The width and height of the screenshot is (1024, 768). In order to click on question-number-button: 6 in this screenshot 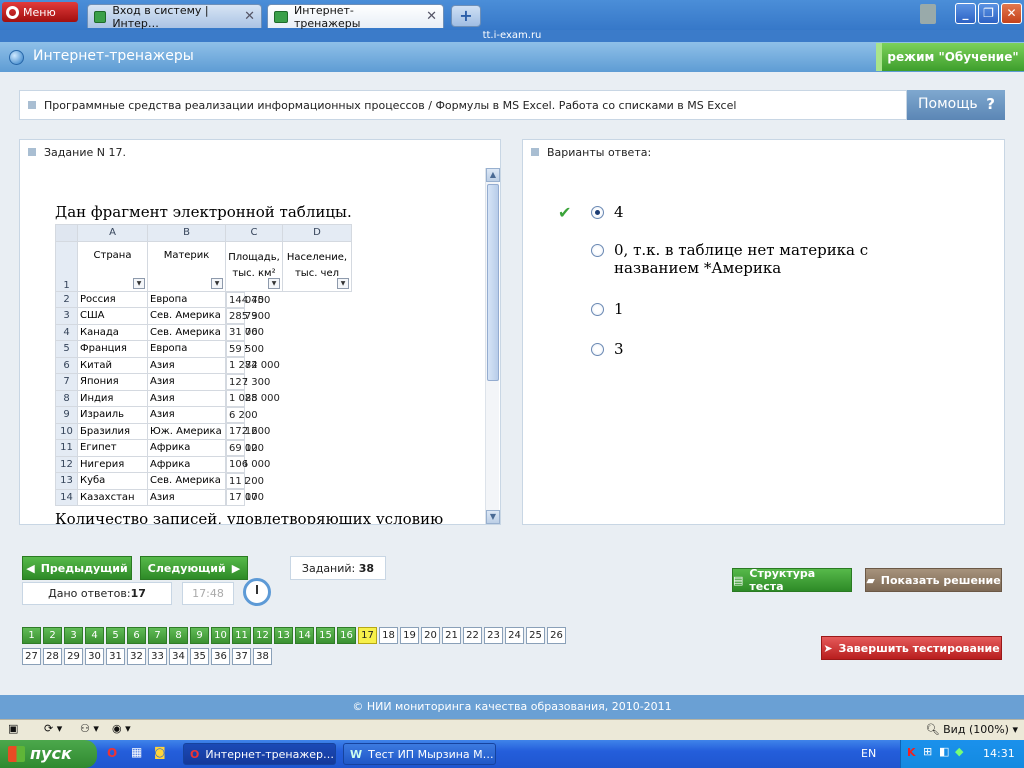, I will do `click(136, 635)`.